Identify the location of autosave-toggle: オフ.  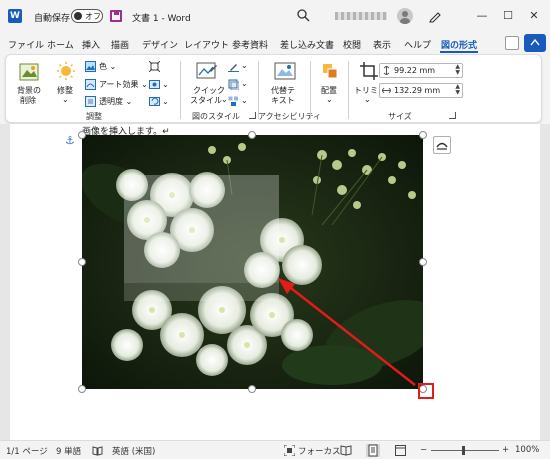
(87, 16).